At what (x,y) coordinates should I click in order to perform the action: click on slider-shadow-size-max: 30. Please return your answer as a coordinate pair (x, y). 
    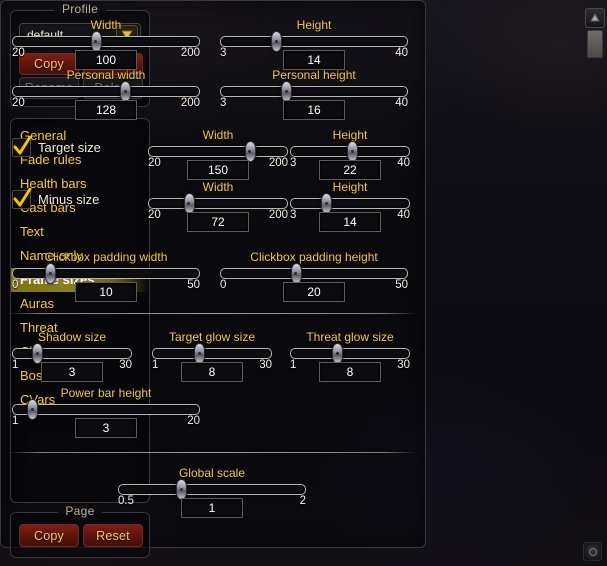
    Looking at the image, I should click on (125, 365).